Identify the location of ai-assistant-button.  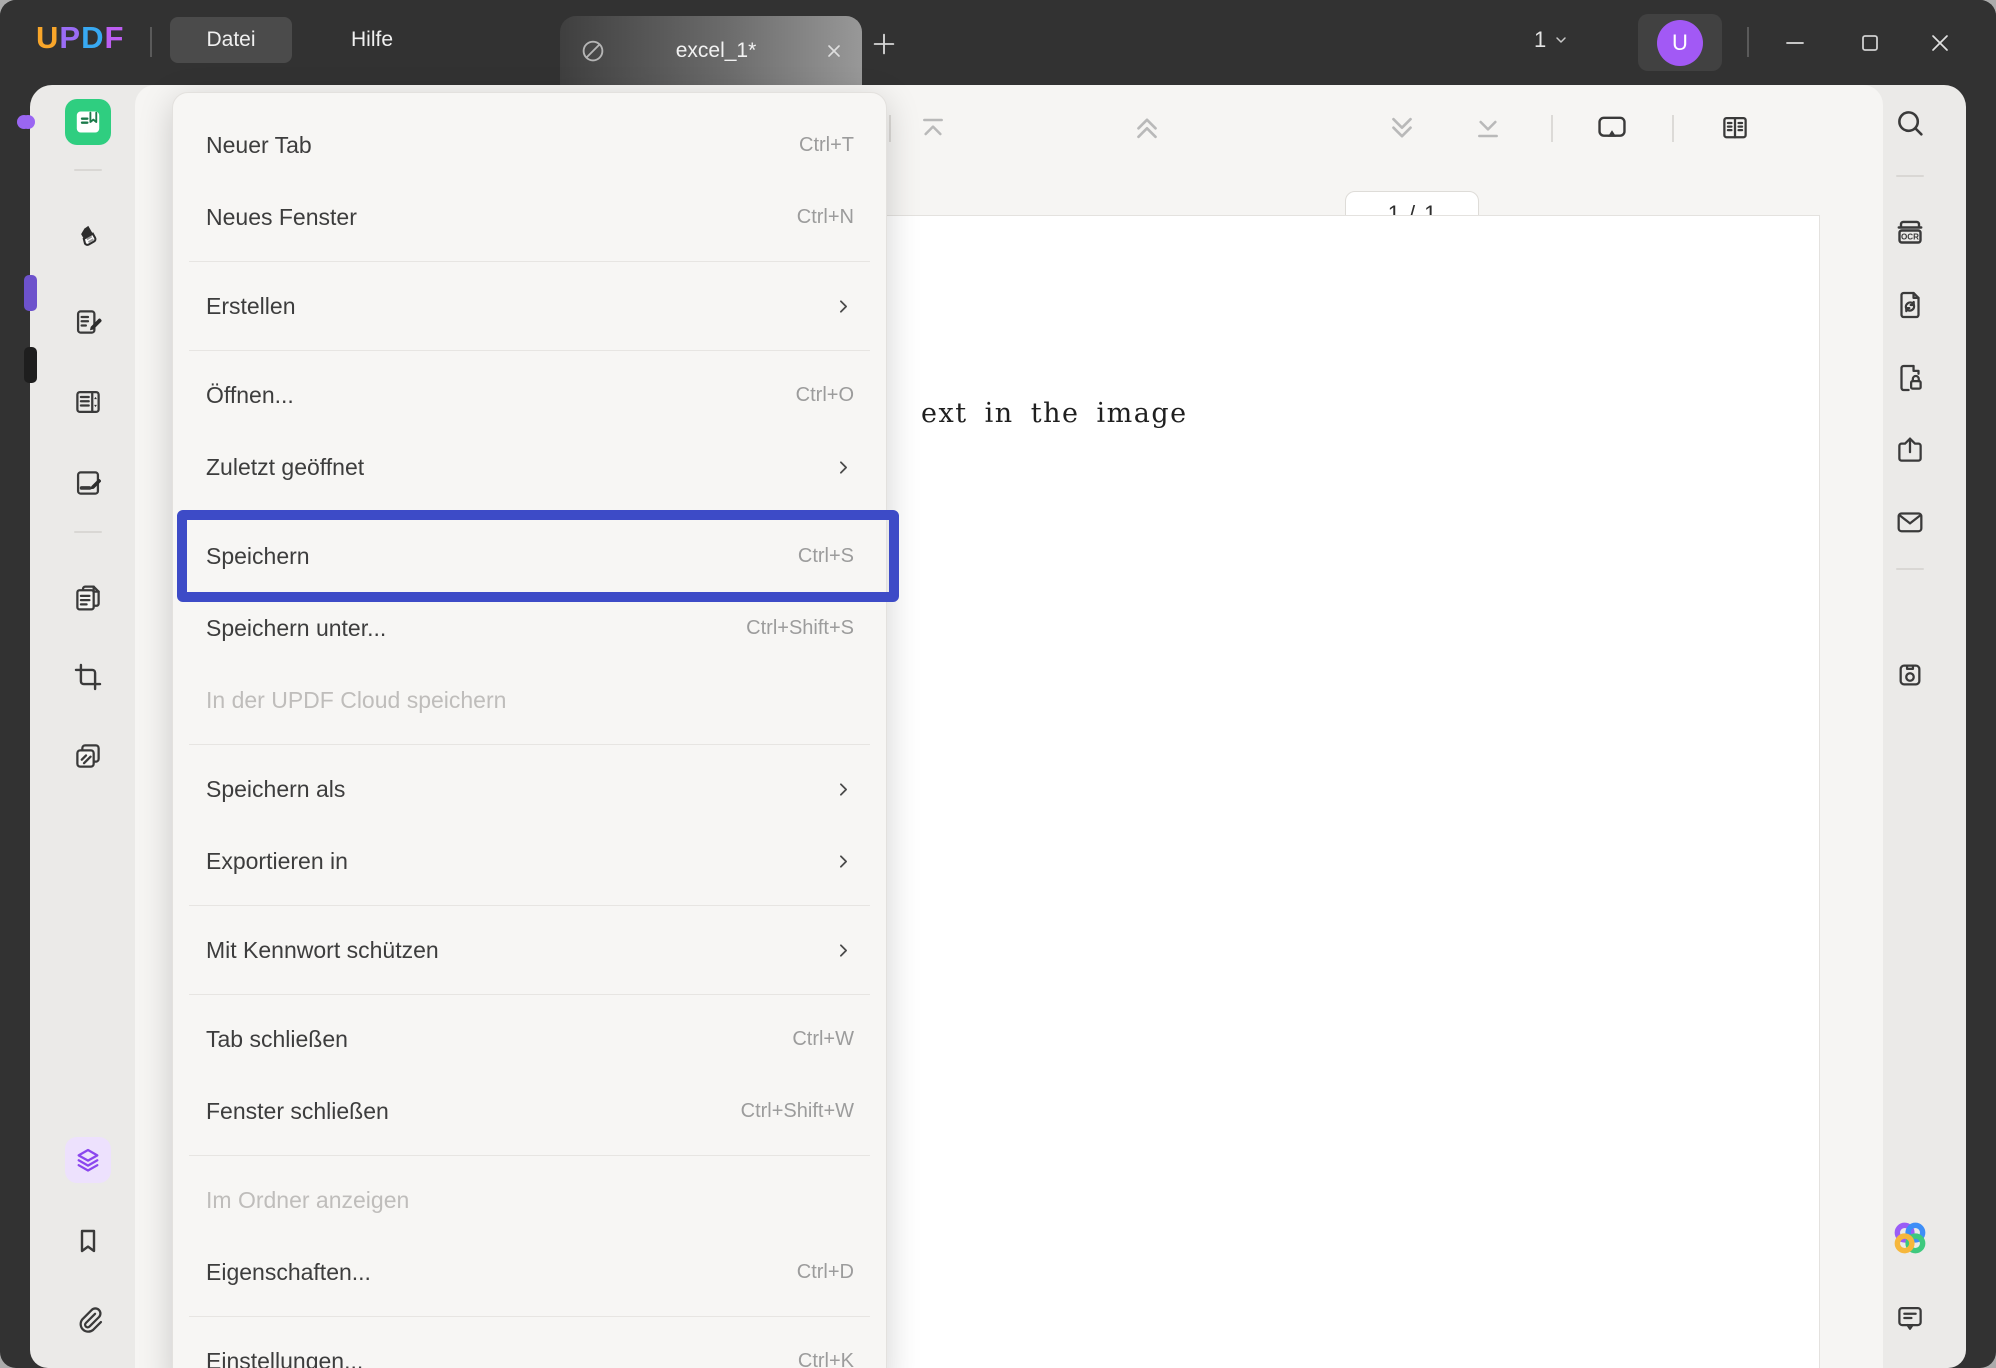
(1910, 1238).